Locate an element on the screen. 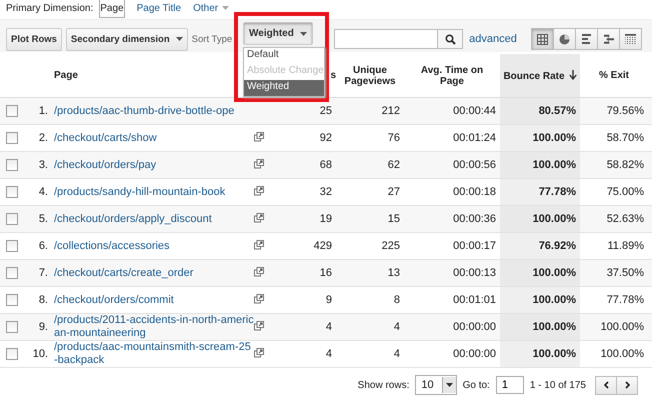  table-cell: 92 is located at coordinates (326, 138).